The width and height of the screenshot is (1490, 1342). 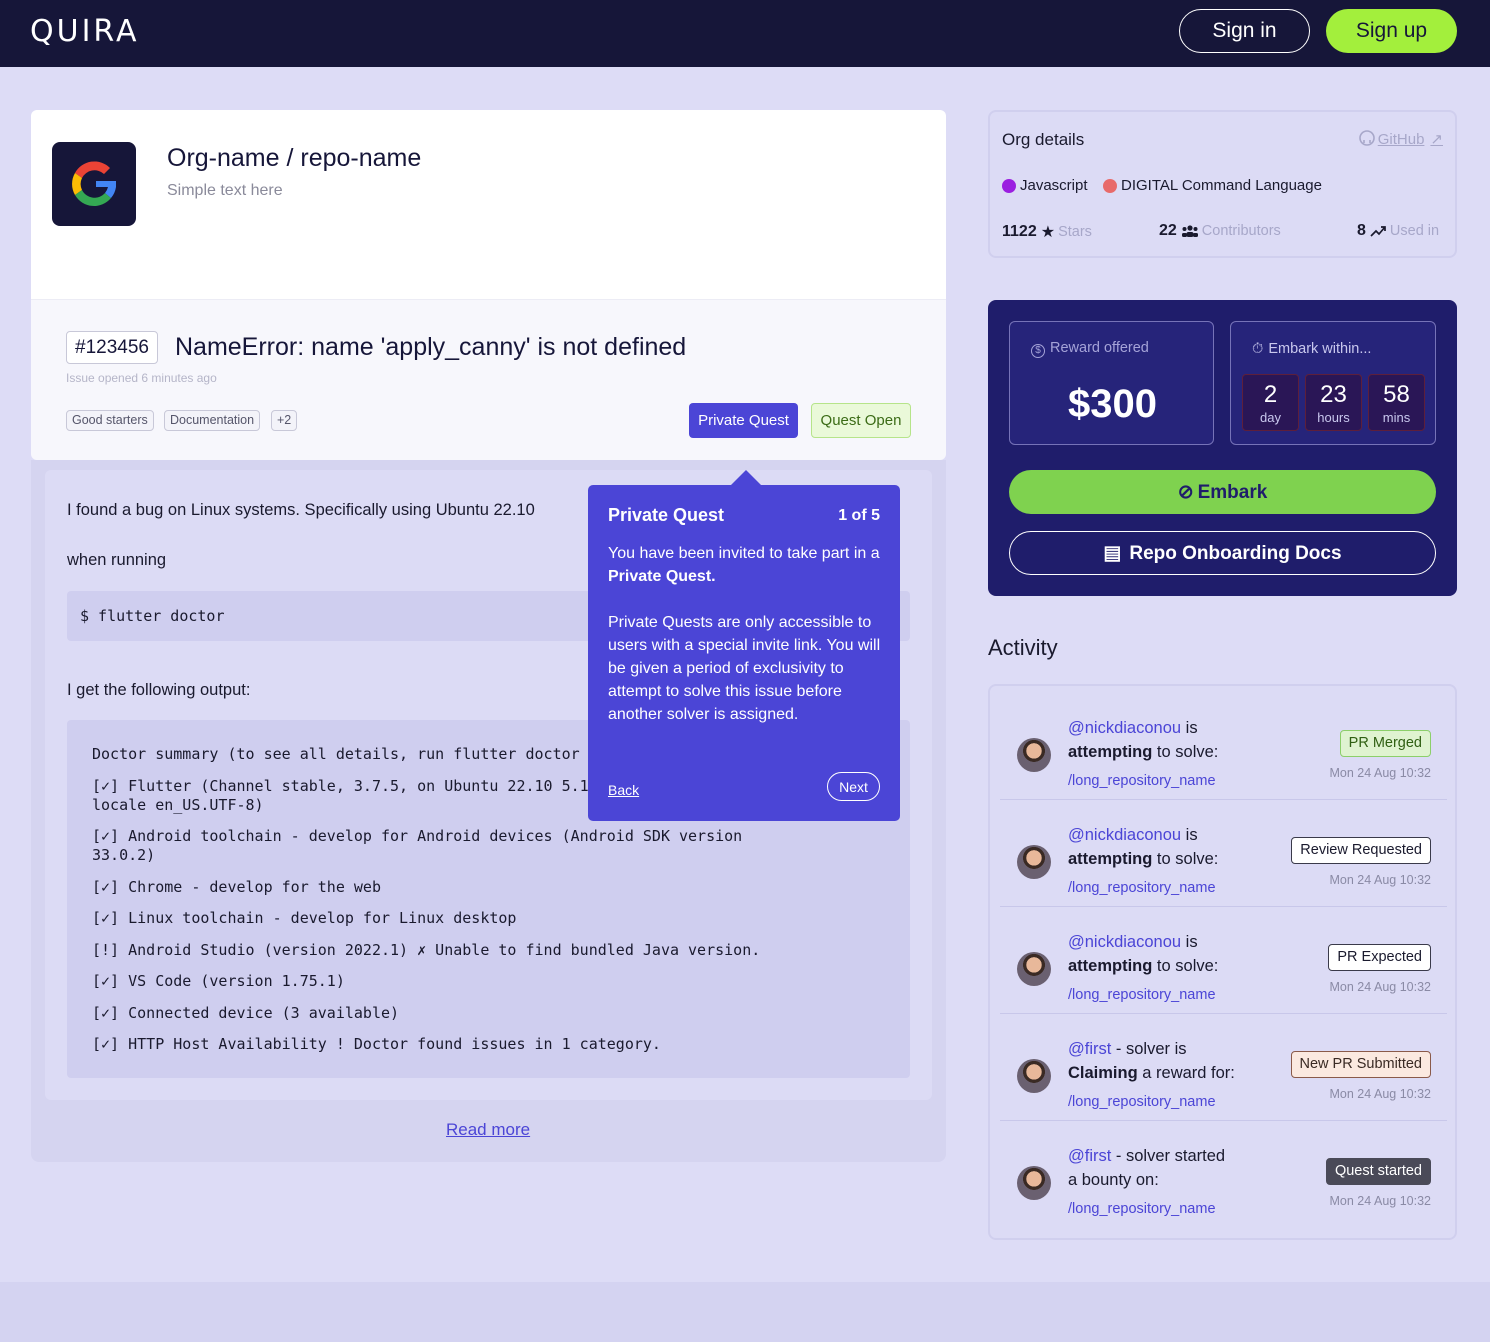 What do you see at coordinates (745, 1312) in the screenshot?
I see `page-footer-strip` at bounding box center [745, 1312].